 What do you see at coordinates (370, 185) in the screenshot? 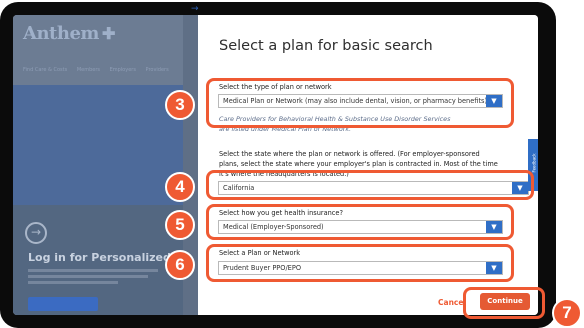
I see `callout-highlight-state` at bounding box center [370, 185].